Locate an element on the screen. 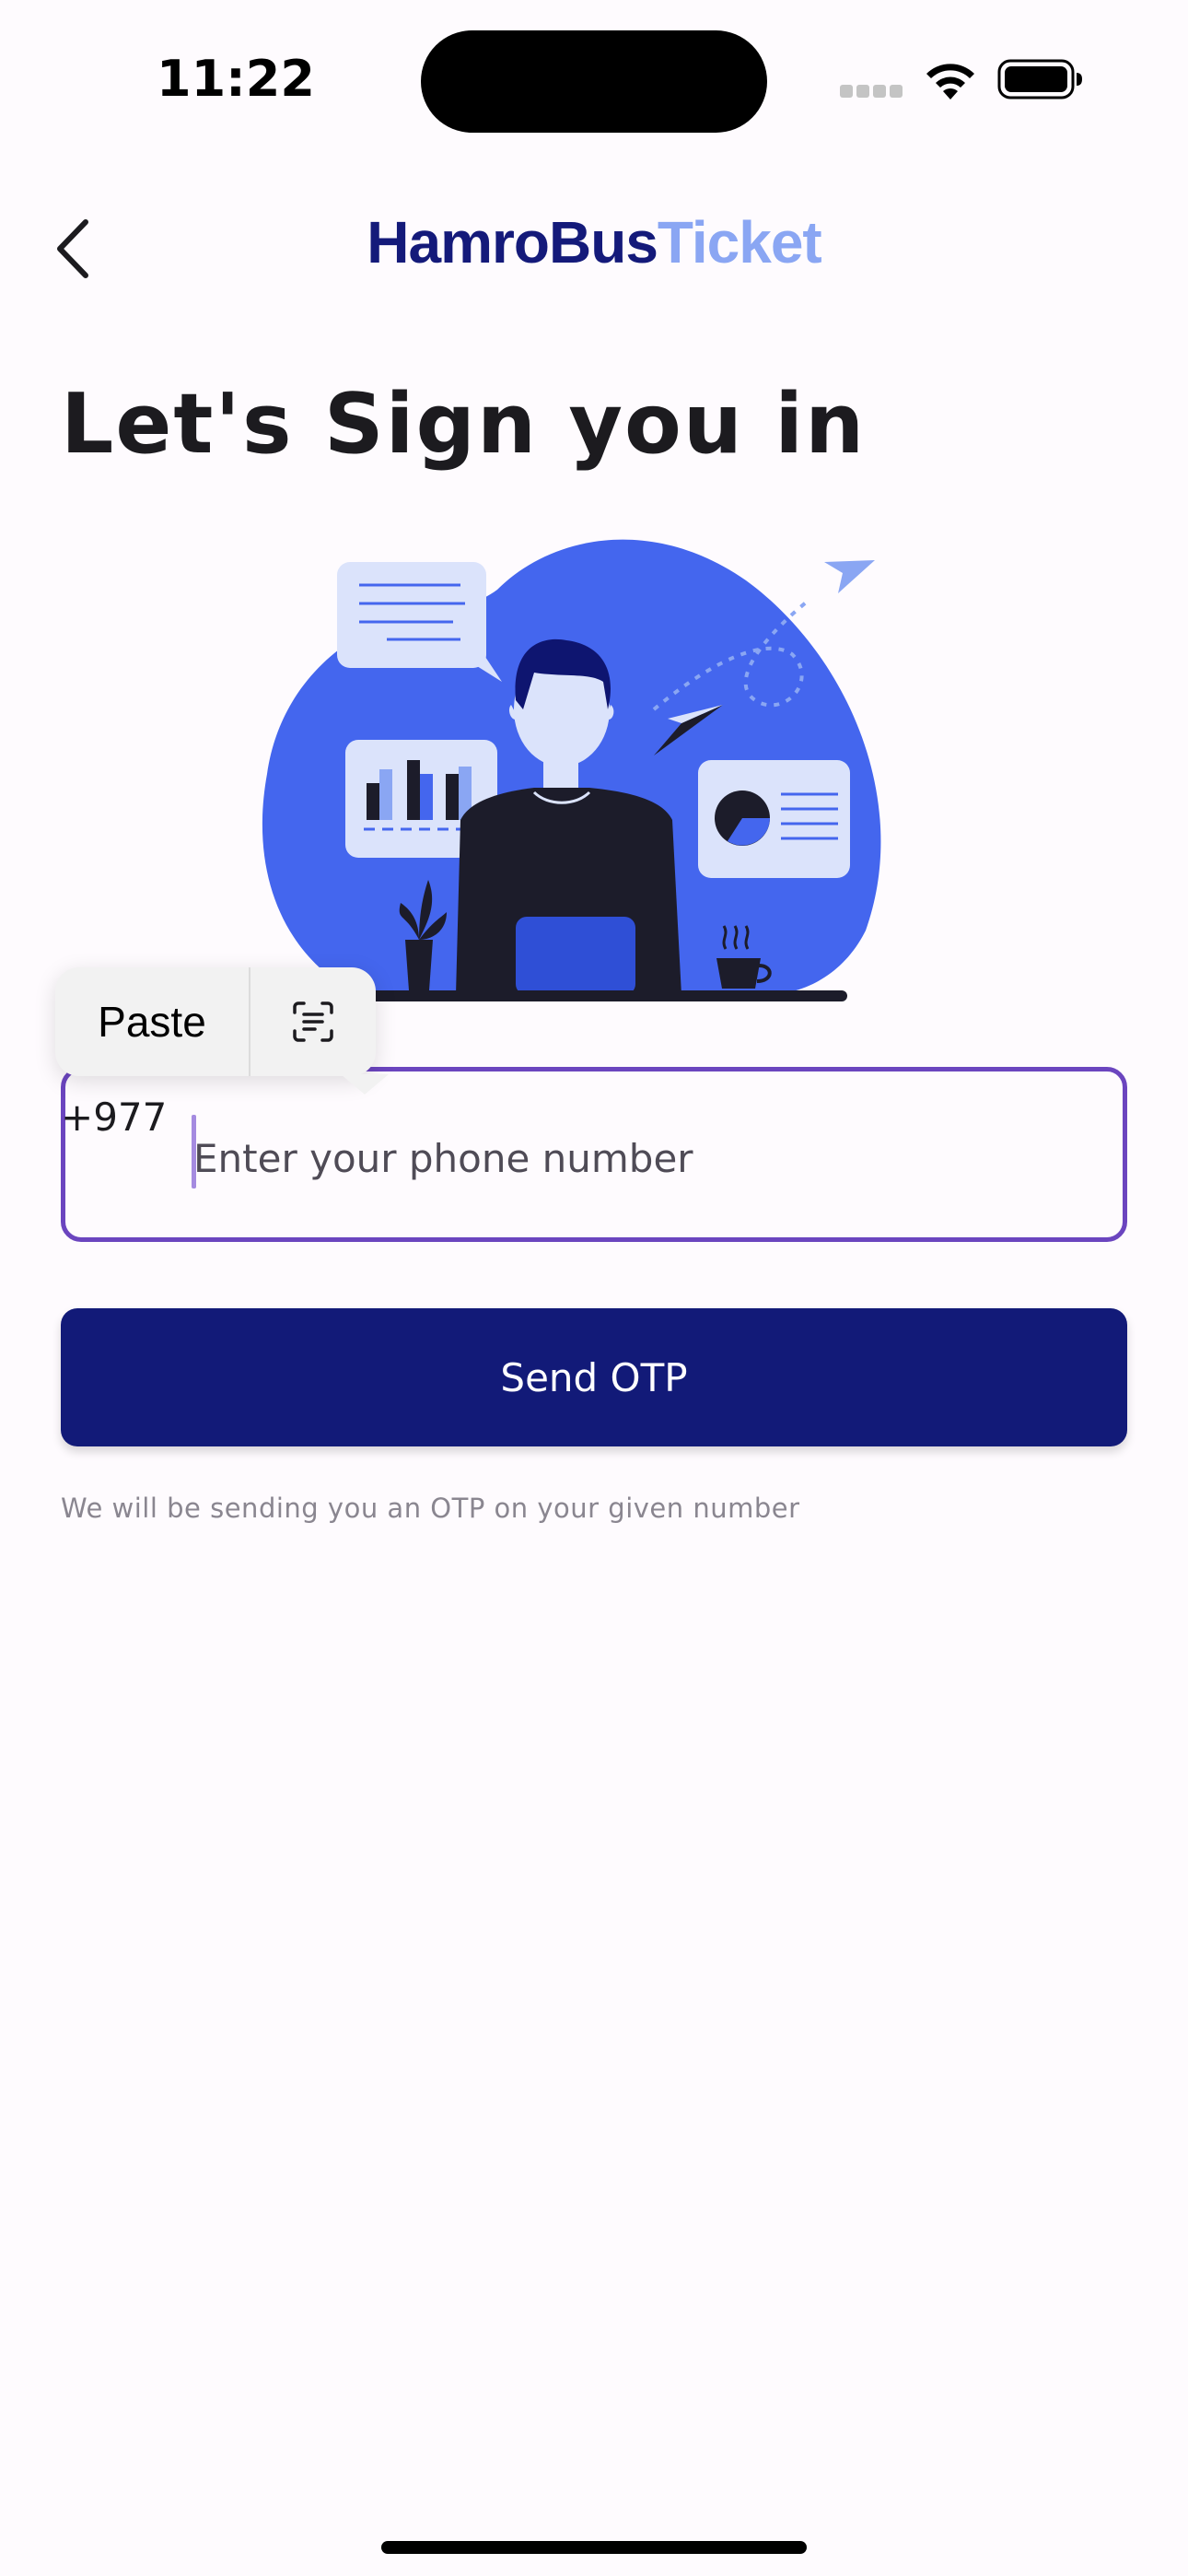  status-bar: 11:22 is located at coordinates (594, 78).